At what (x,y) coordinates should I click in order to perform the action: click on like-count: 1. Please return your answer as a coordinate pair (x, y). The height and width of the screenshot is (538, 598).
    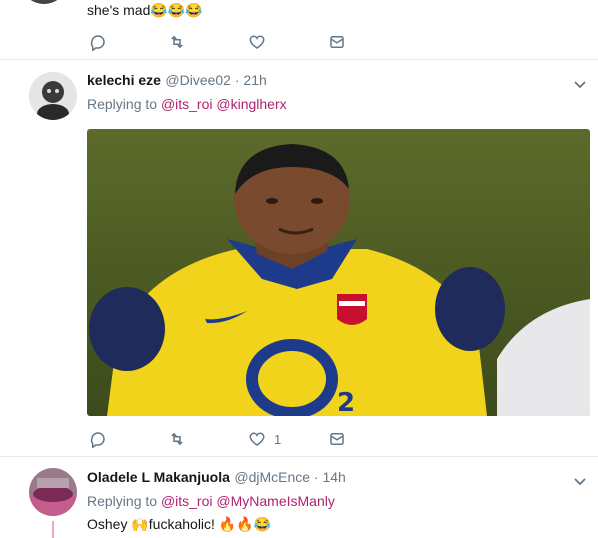
    Looking at the image, I should click on (278, 439).